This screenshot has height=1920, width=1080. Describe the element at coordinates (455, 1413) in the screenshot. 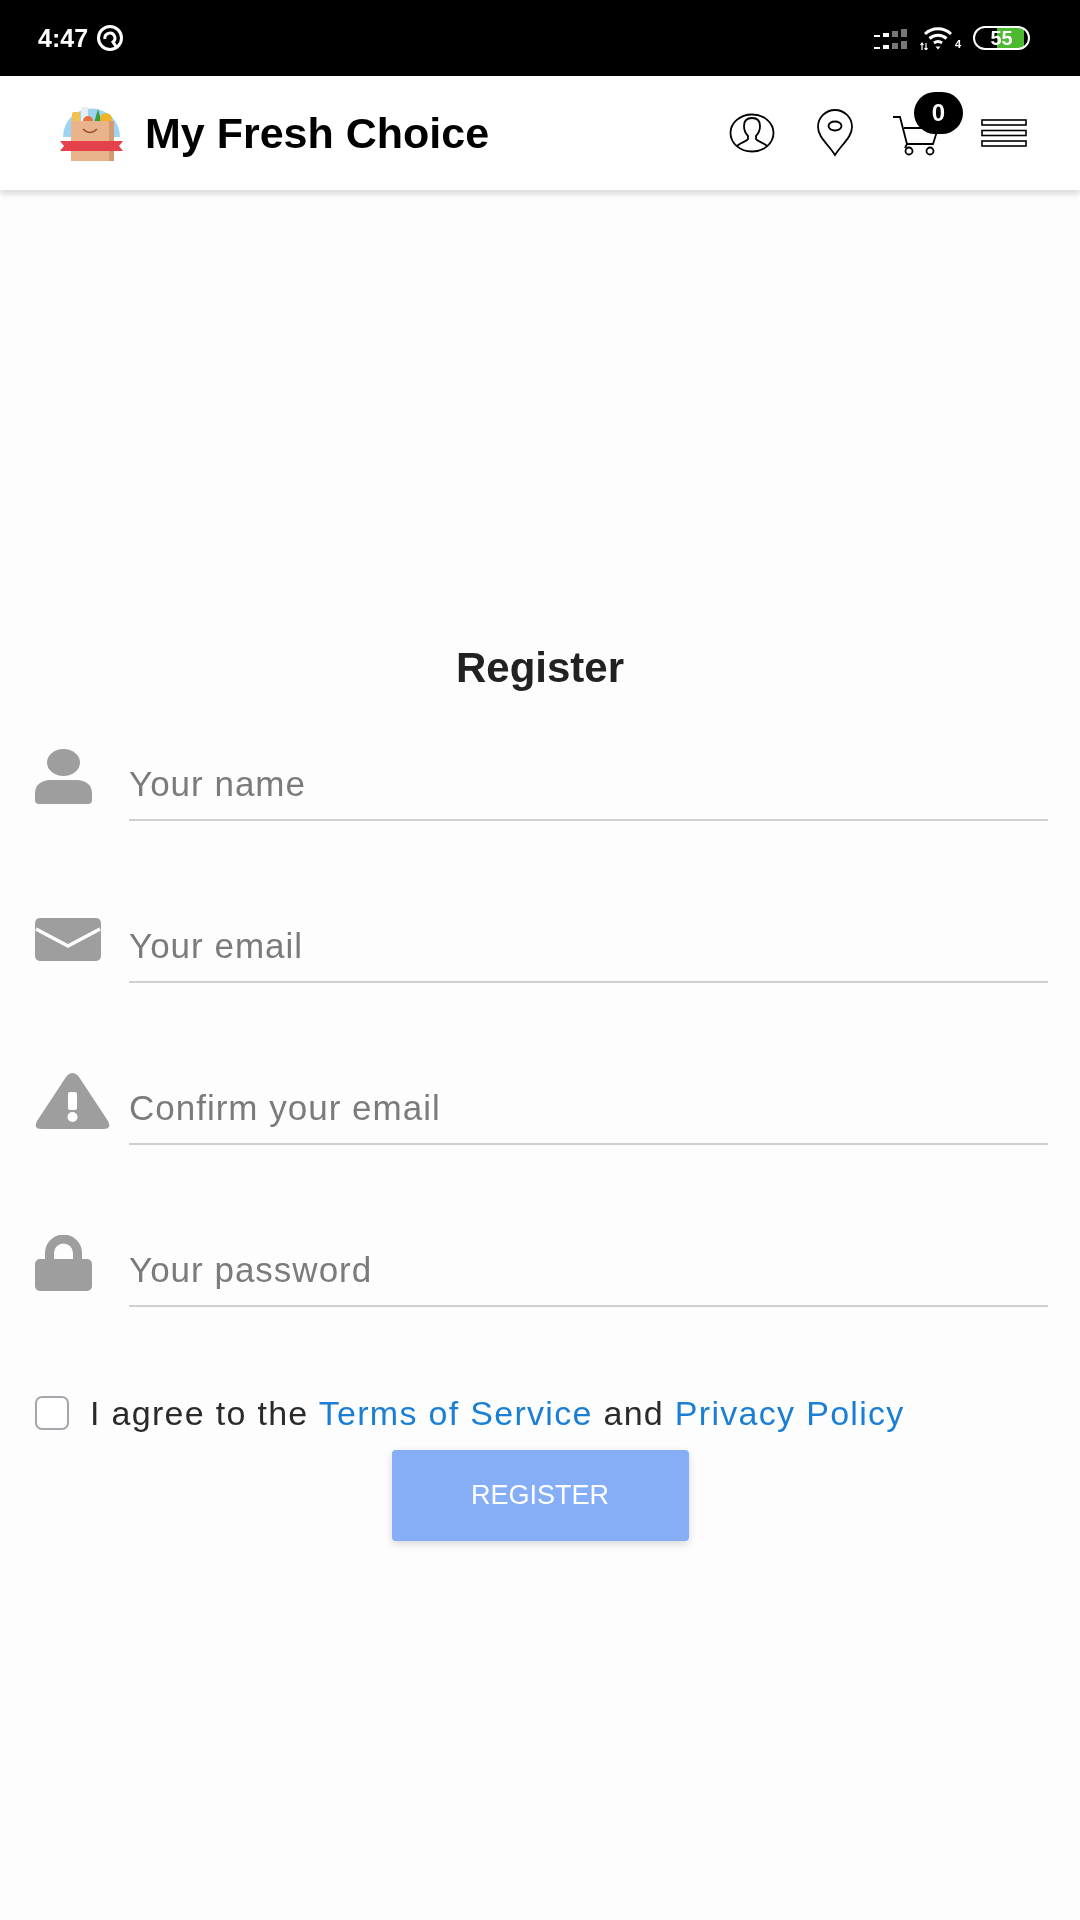

I see `text-link: Terms of Service` at that location.